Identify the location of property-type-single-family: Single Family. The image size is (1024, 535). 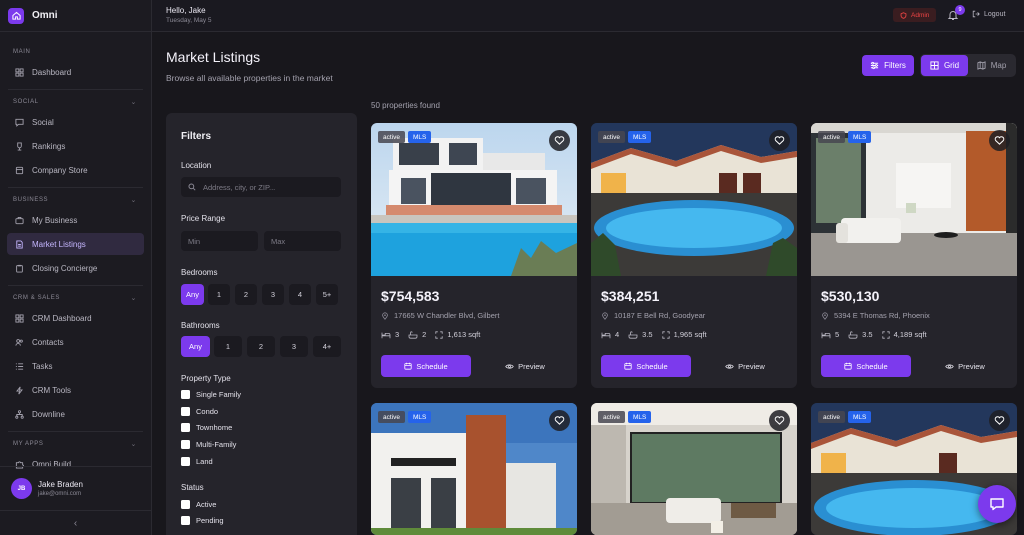
(211, 394).